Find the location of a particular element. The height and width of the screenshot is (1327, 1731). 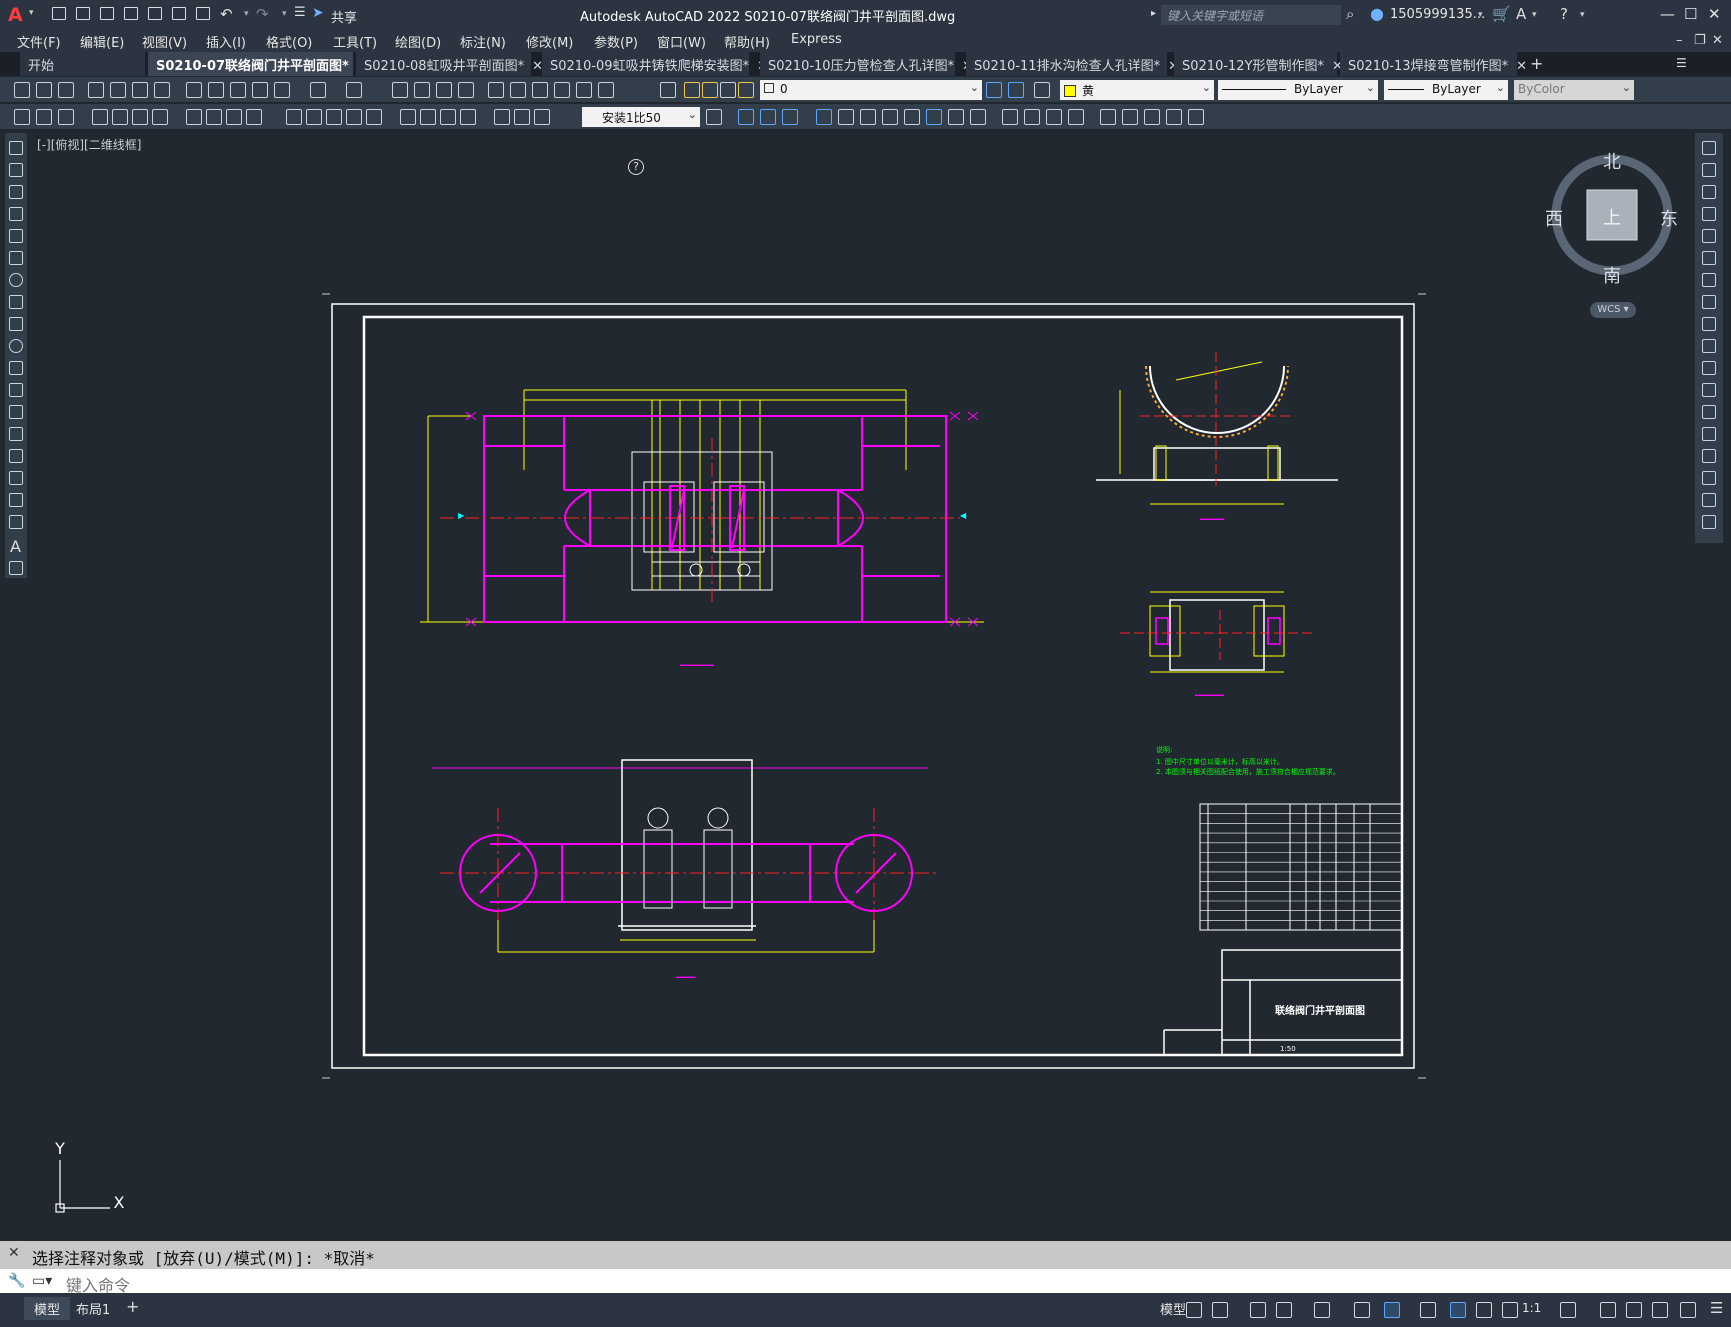

design-center-icon is located at coordinates (518, 90).